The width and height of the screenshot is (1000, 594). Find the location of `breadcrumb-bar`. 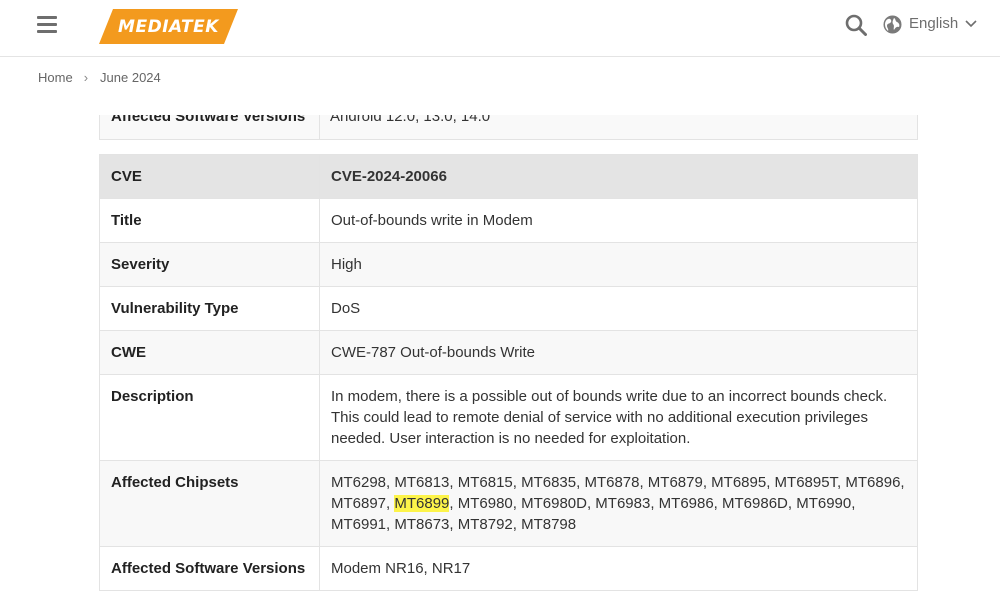

breadcrumb-bar is located at coordinates (500, 86).